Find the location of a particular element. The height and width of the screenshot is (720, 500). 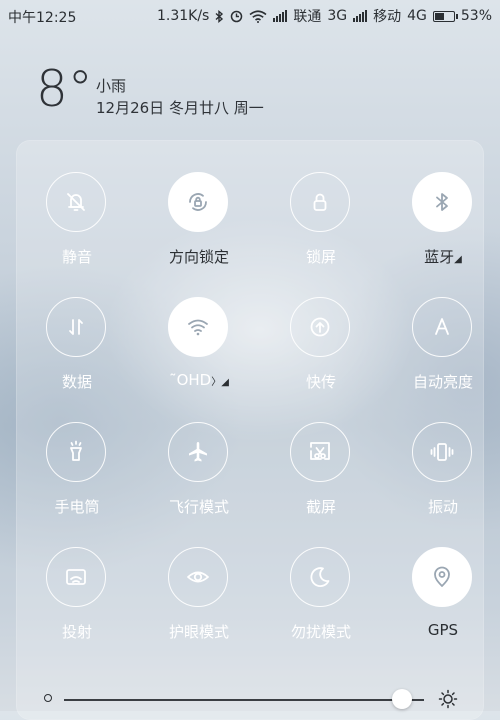

brightness-high-icon is located at coordinates (448, 699).